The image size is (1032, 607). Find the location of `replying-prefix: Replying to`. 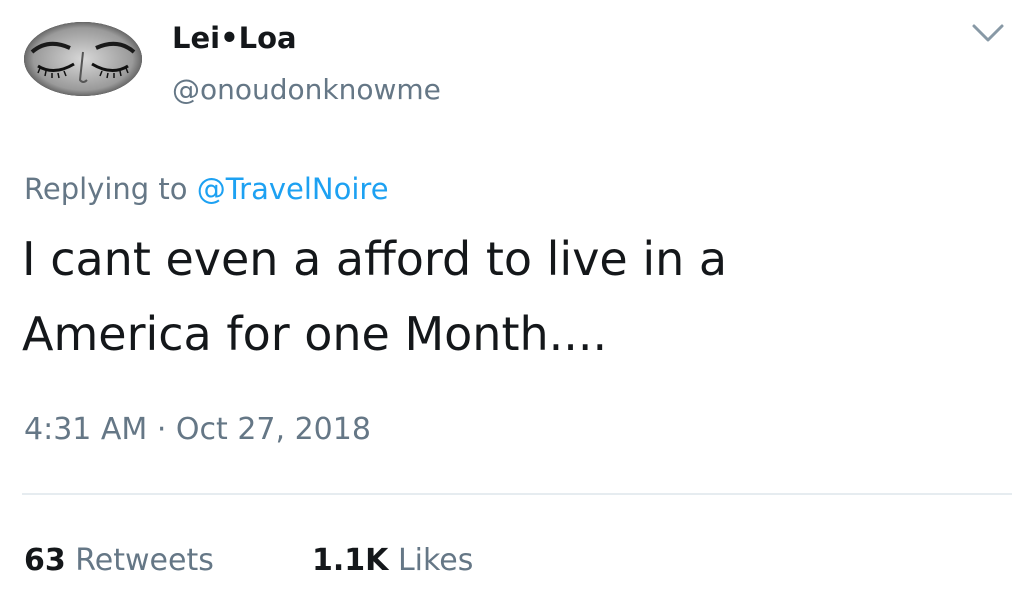

replying-prefix: Replying to is located at coordinates (110, 189).